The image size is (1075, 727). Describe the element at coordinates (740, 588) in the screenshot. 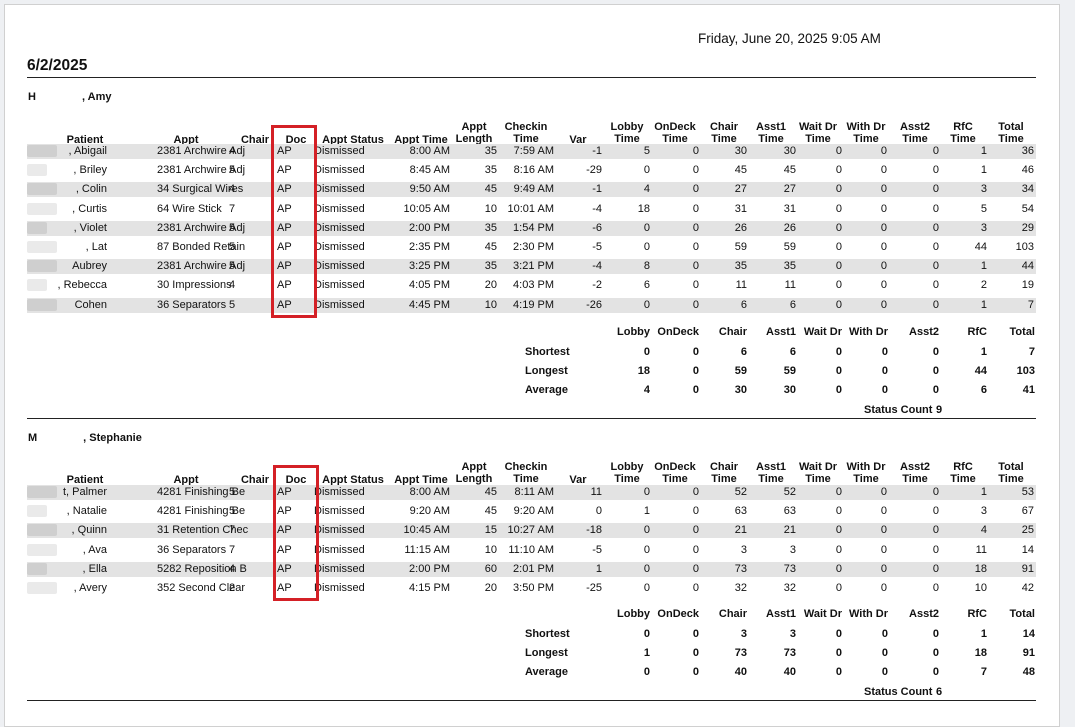

I see `cell-chairt: 32` at that location.